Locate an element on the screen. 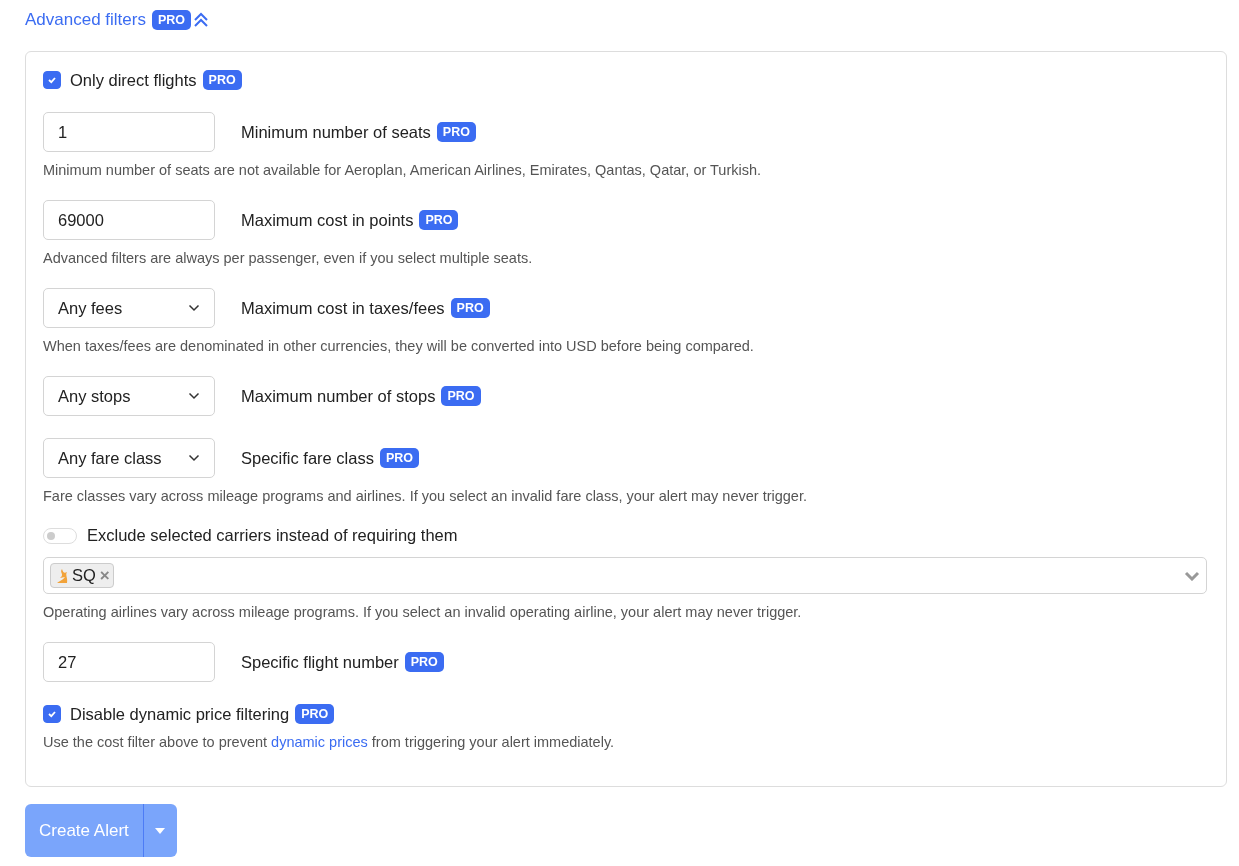 The image size is (1239, 866). help-text: Minimum number of seats are not available for Aeroplan, American Airlines, Emirates, Qantas, Qatar, or Turkish. is located at coordinates (403, 170).